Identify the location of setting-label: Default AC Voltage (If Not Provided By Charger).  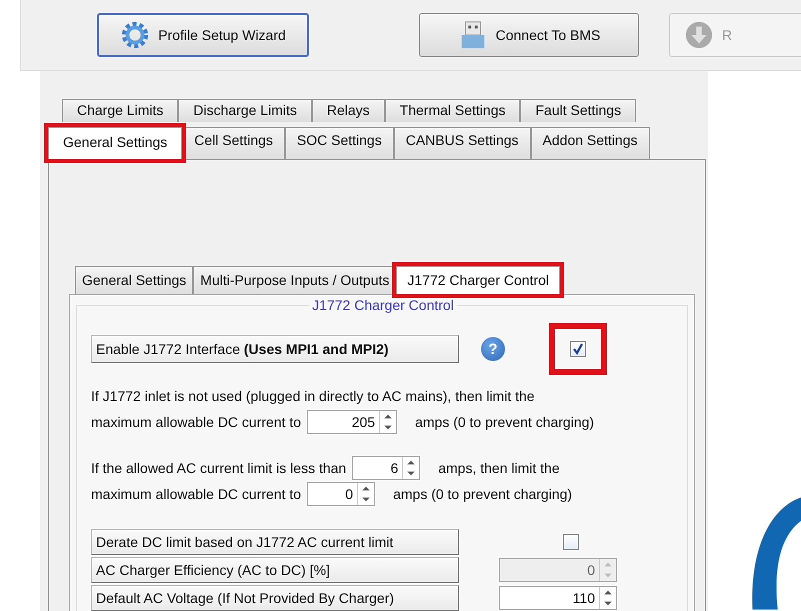
(275, 598).